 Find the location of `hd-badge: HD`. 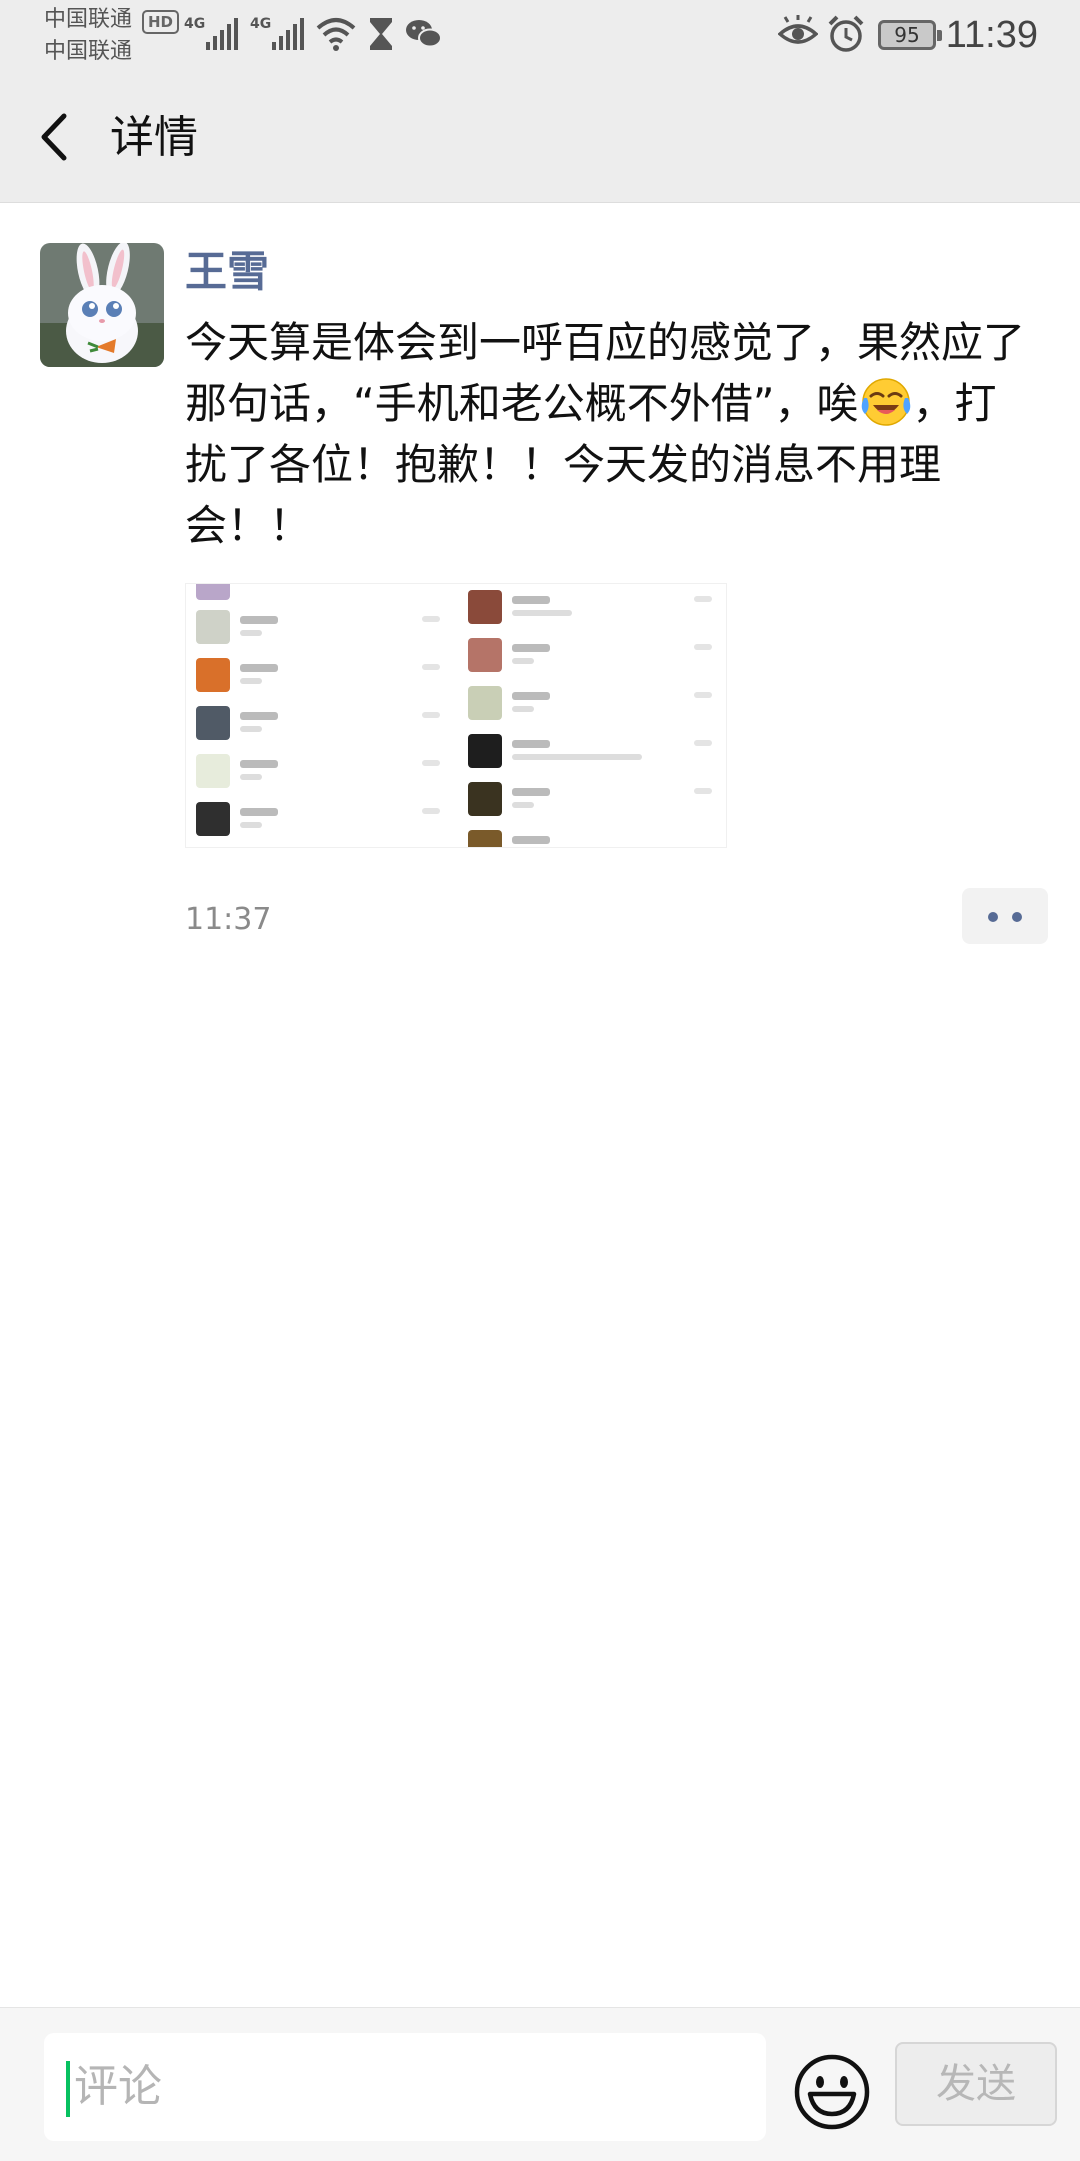

hd-badge: HD is located at coordinates (161, 22).